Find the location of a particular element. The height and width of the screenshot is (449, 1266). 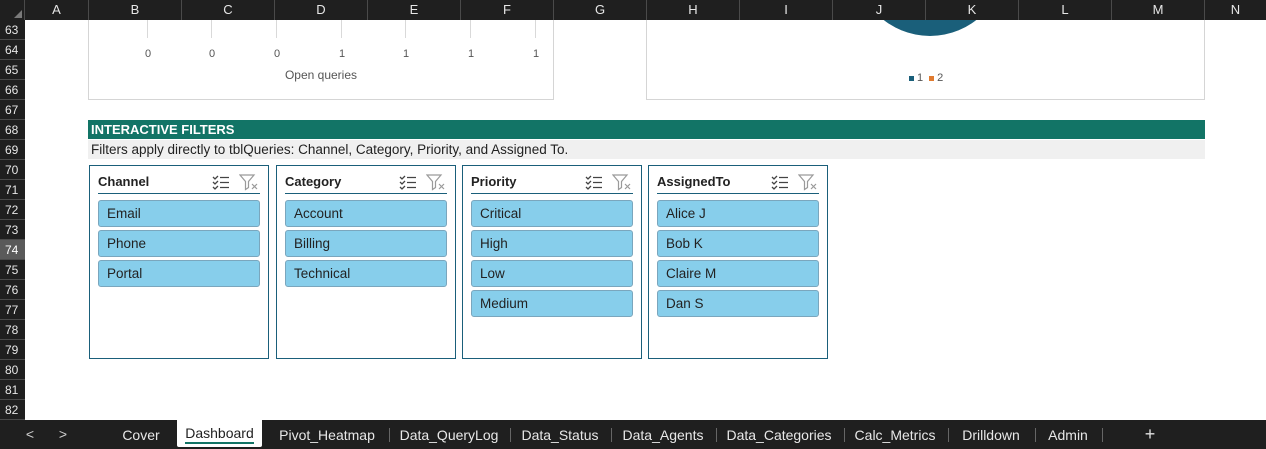

column-header-a: A is located at coordinates (57, 10).